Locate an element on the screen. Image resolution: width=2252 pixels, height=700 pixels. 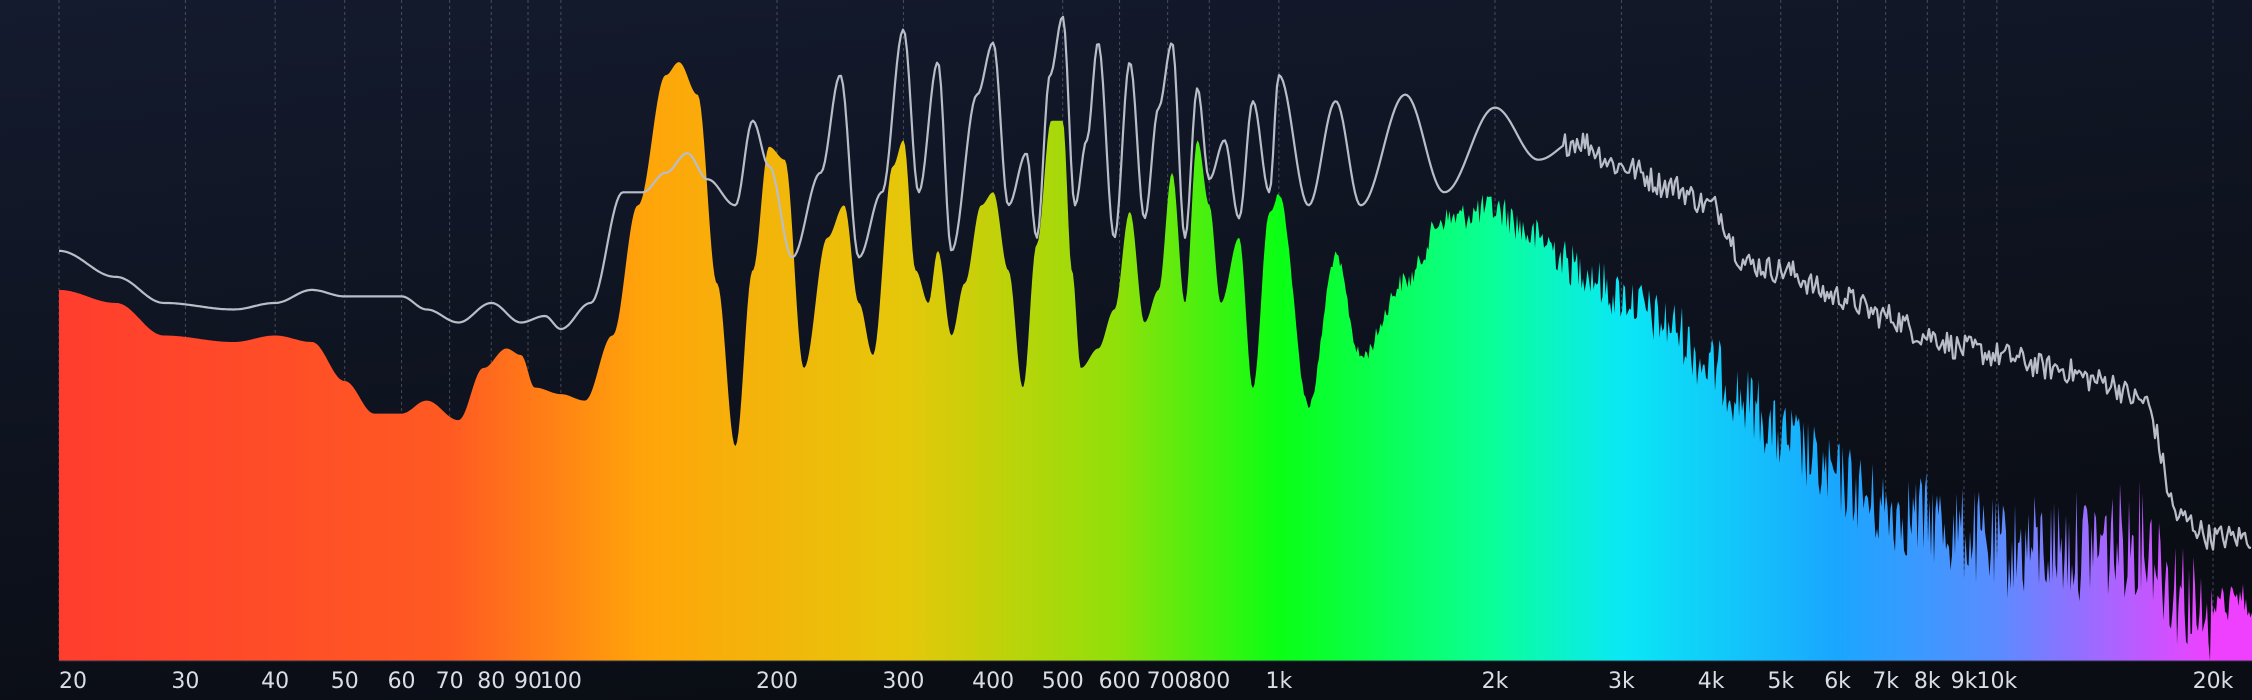
x-tick-label: 100 is located at coordinates (561, 681).